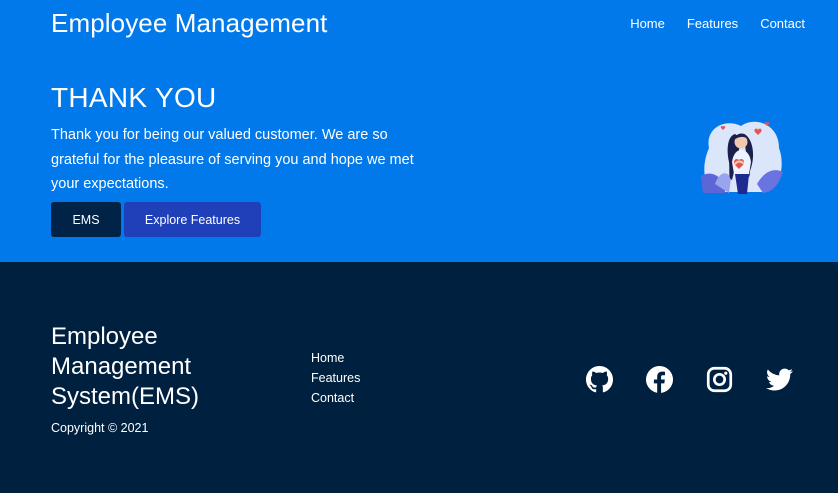 Image resolution: width=838 pixels, height=493 pixels. What do you see at coordinates (335, 358) in the screenshot?
I see `footer-home-link: Home` at bounding box center [335, 358].